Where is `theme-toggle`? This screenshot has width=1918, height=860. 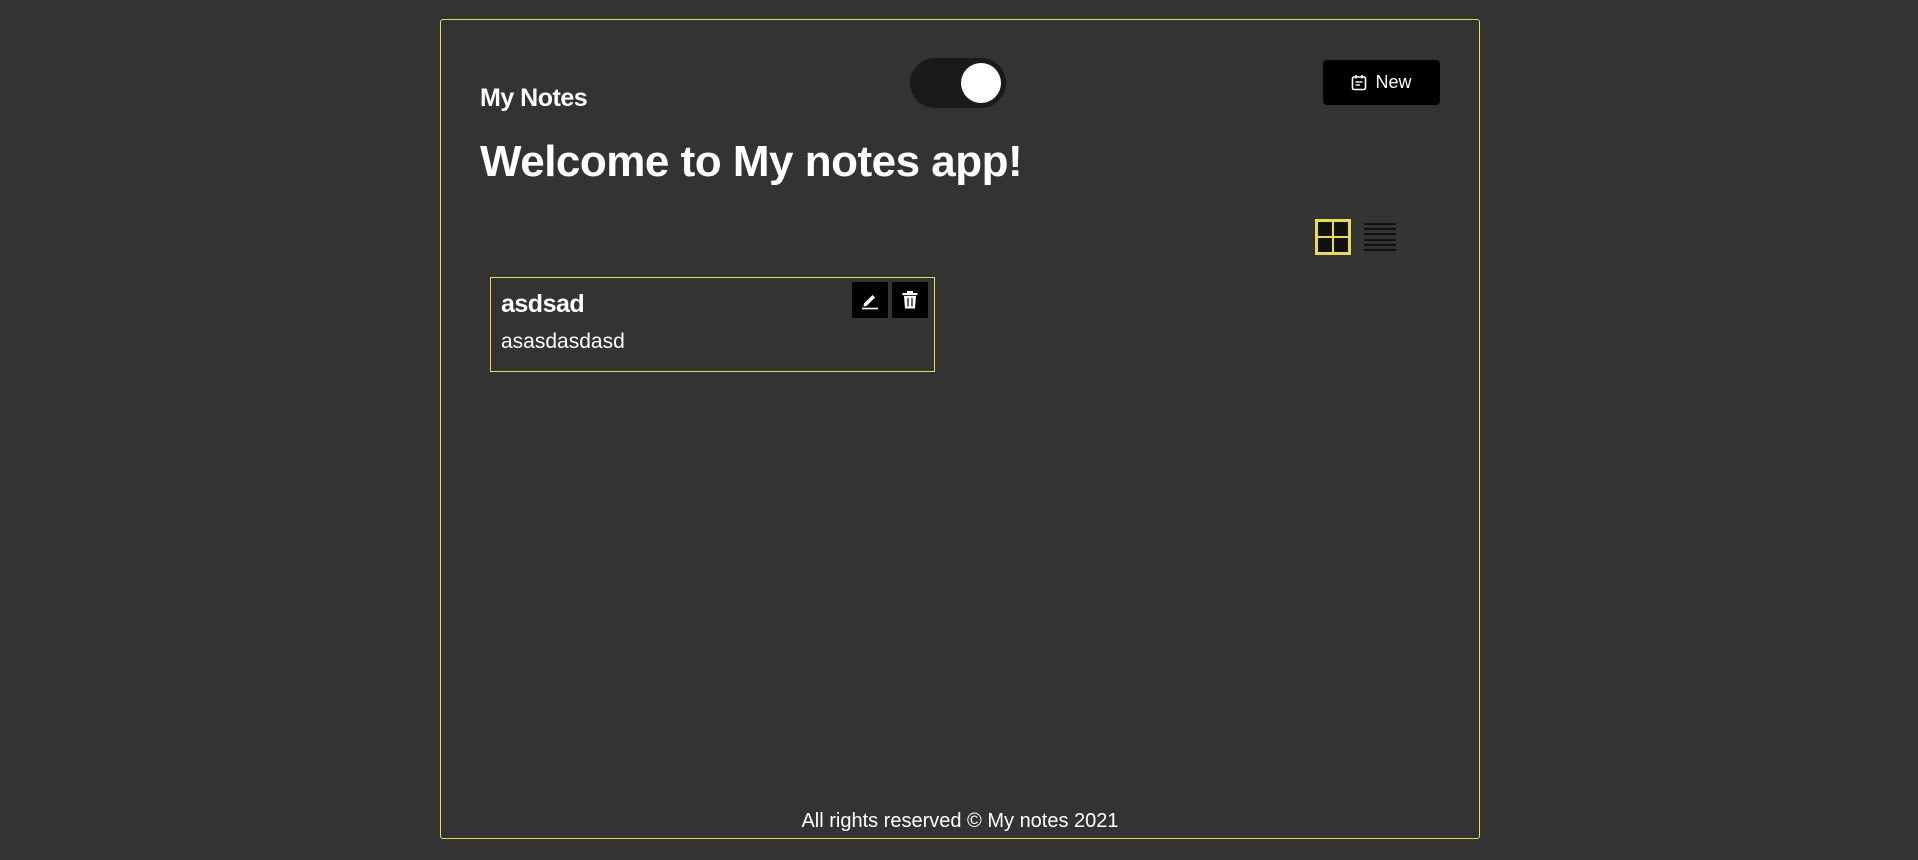
theme-toggle is located at coordinates (958, 83).